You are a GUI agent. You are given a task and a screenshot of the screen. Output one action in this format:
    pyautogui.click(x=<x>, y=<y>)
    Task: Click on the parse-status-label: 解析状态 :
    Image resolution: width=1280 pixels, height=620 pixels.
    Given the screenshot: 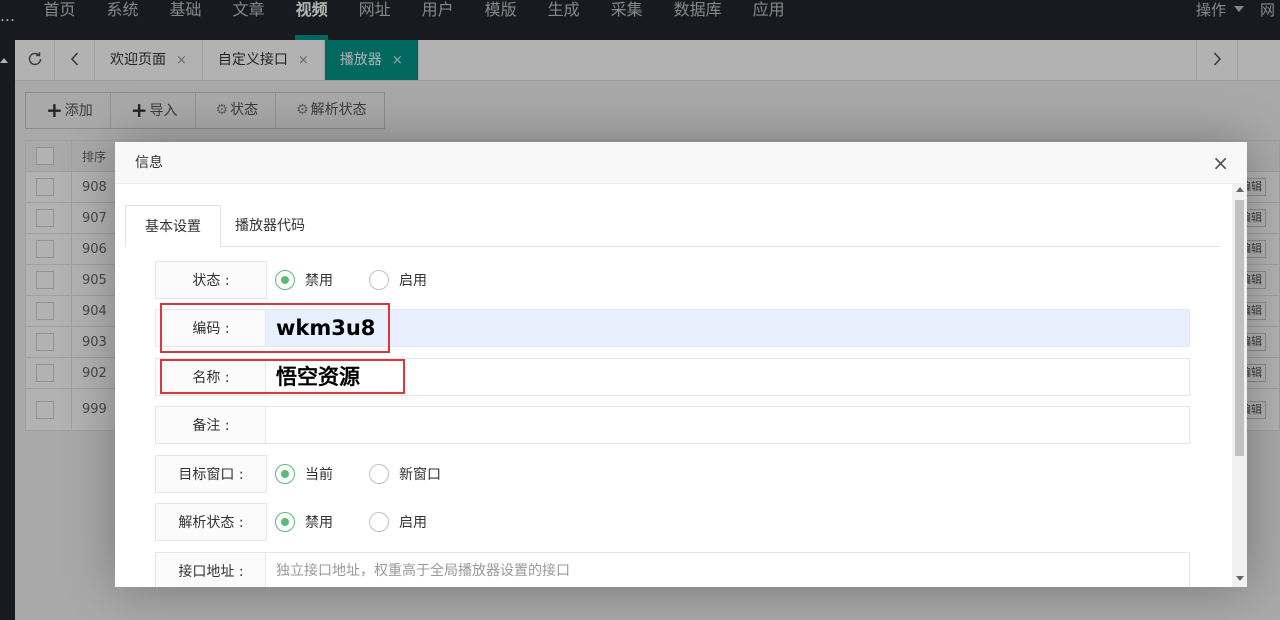 What is the action you would take?
    pyautogui.click(x=211, y=522)
    